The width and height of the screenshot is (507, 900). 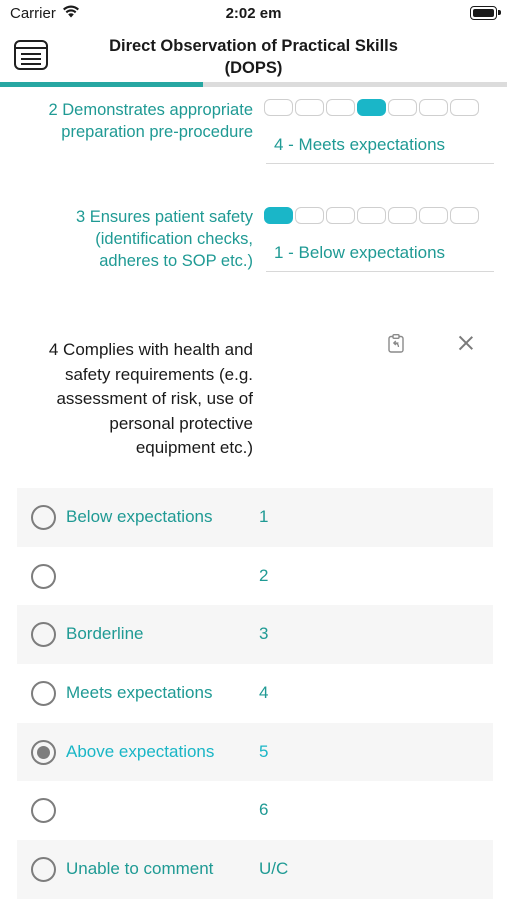 What do you see at coordinates (139, 516) in the screenshot?
I see `answer-option-label: Below expectations` at bounding box center [139, 516].